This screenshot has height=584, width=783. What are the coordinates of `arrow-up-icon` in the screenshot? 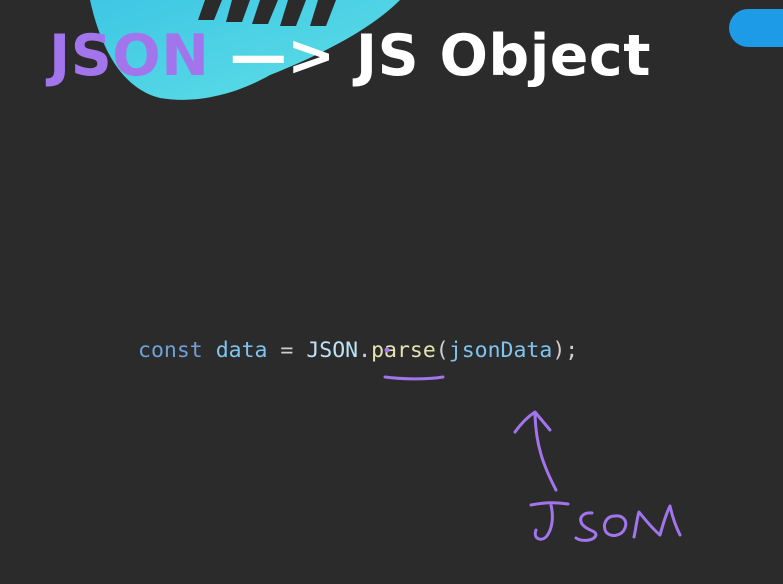 It's located at (535, 451).